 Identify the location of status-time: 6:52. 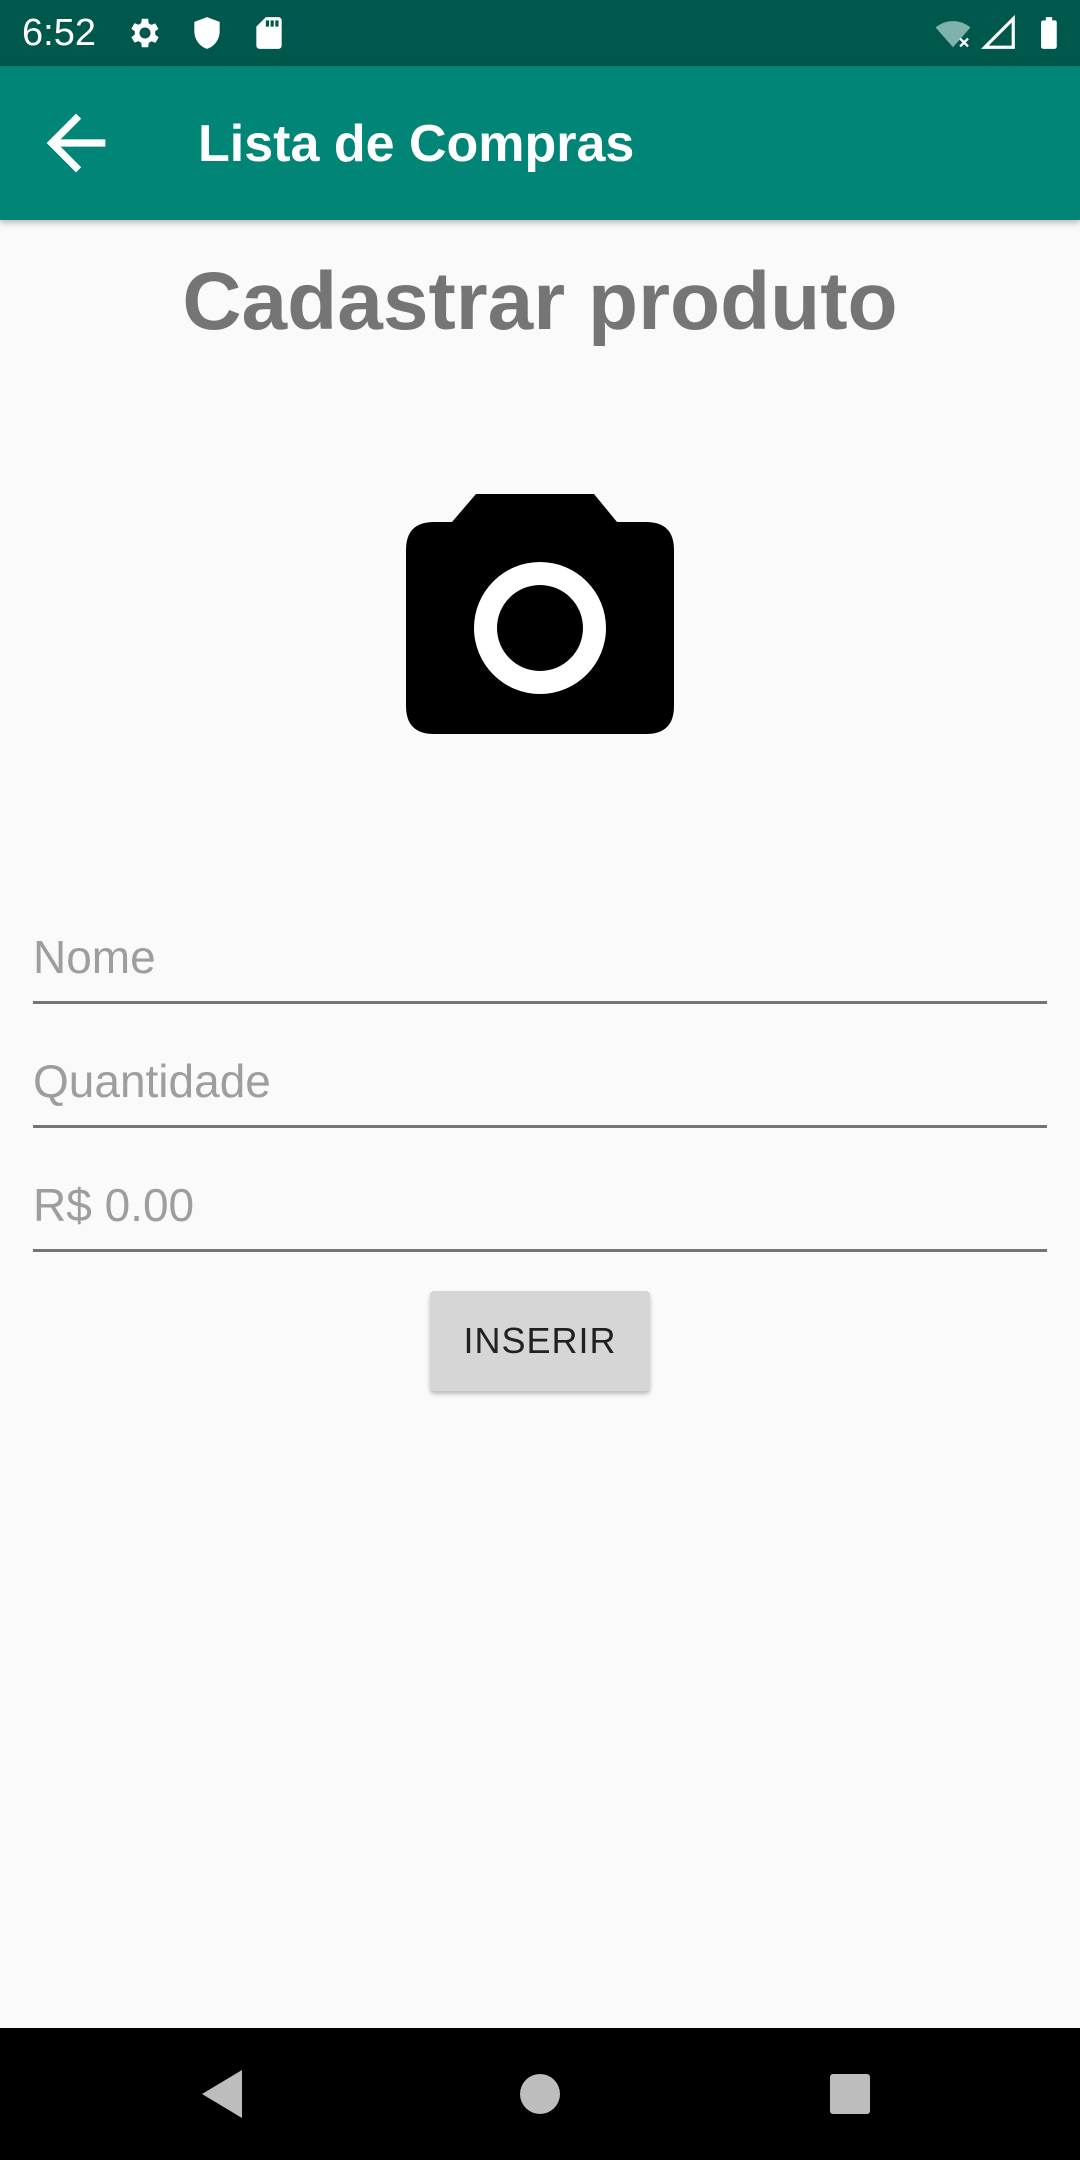
(59, 33).